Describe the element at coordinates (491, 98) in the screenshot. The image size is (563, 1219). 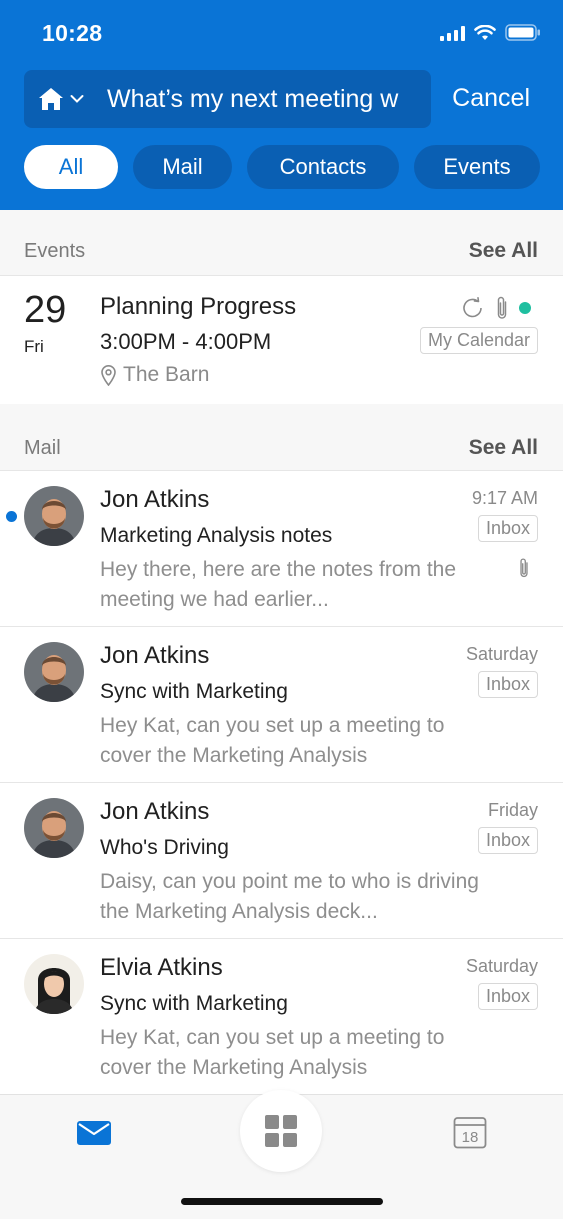
I see `cancel-button: Cancel` at that location.